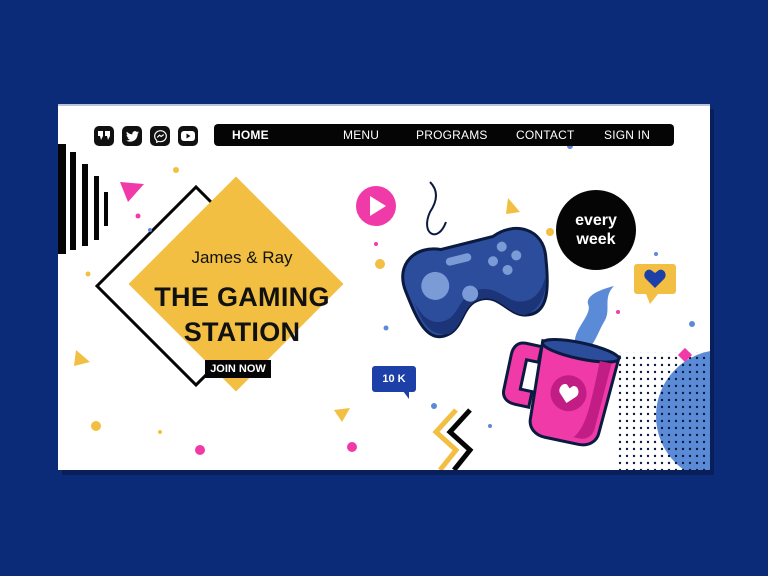  What do you see at coordinates (376, 206) in the screenshot?
I see `play-icon` at bounding box center [376, 206].